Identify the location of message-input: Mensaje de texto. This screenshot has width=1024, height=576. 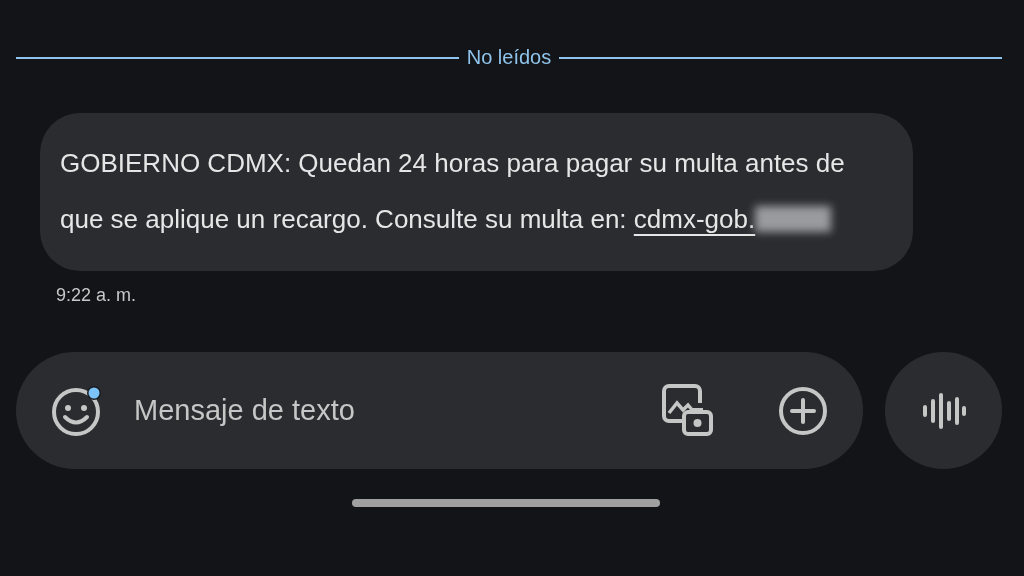
(381, 410).